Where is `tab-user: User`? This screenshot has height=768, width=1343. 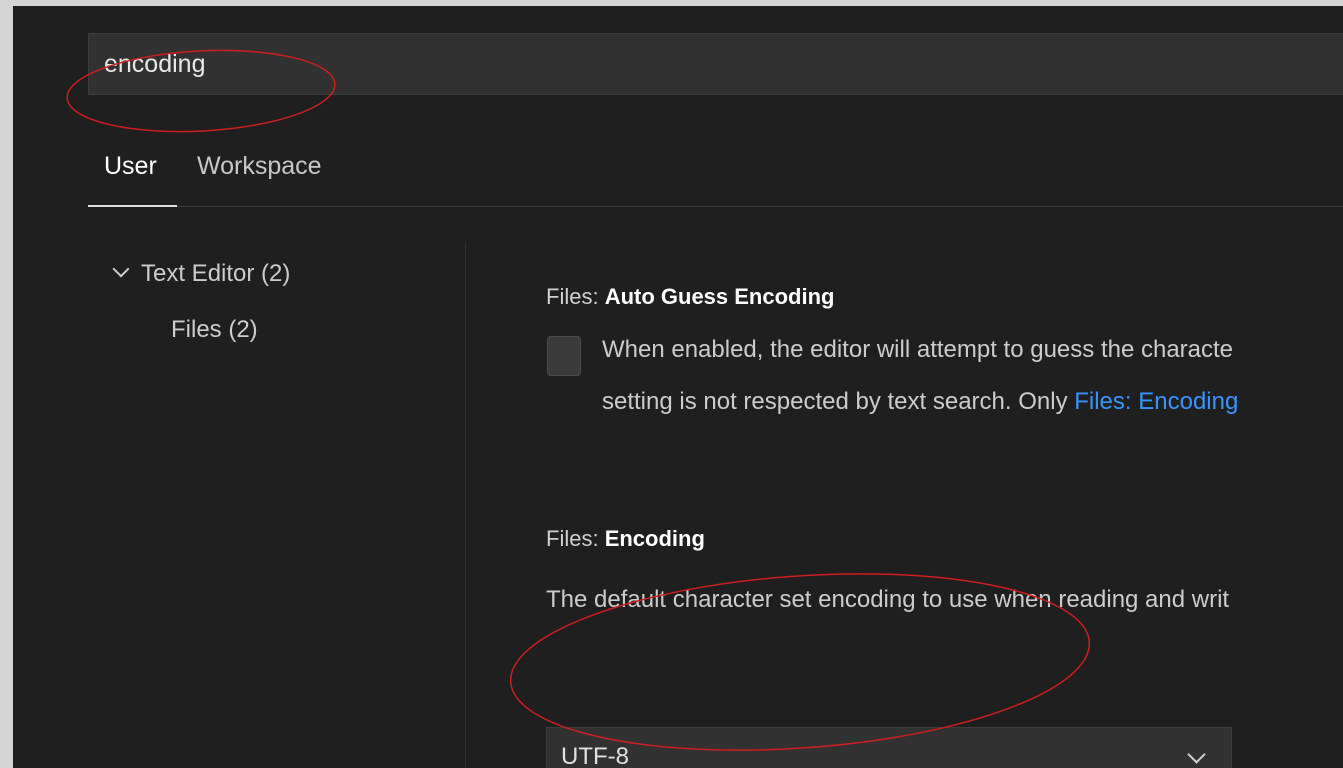
tab-user: User is located at coordinates (130, 166).